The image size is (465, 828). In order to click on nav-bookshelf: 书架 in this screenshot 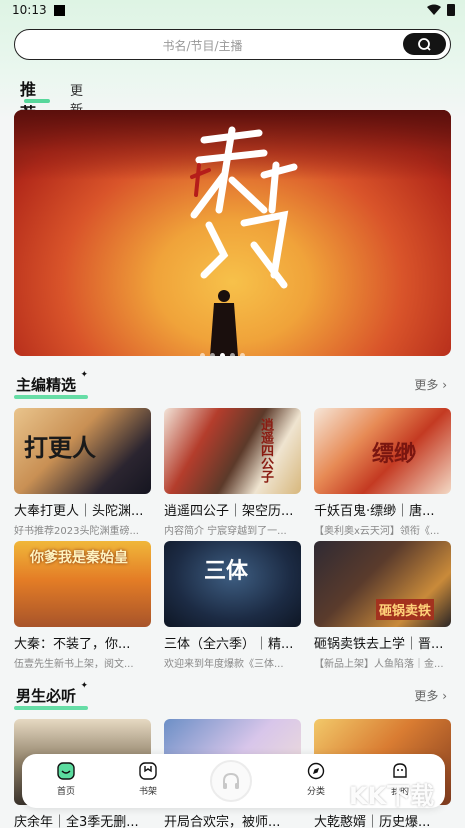, I will do `click(148, 779)`.